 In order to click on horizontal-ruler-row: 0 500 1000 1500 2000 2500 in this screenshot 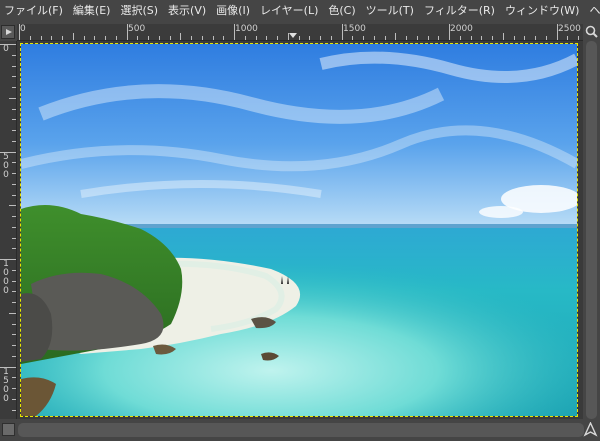, I will do `click(300, 32)`.